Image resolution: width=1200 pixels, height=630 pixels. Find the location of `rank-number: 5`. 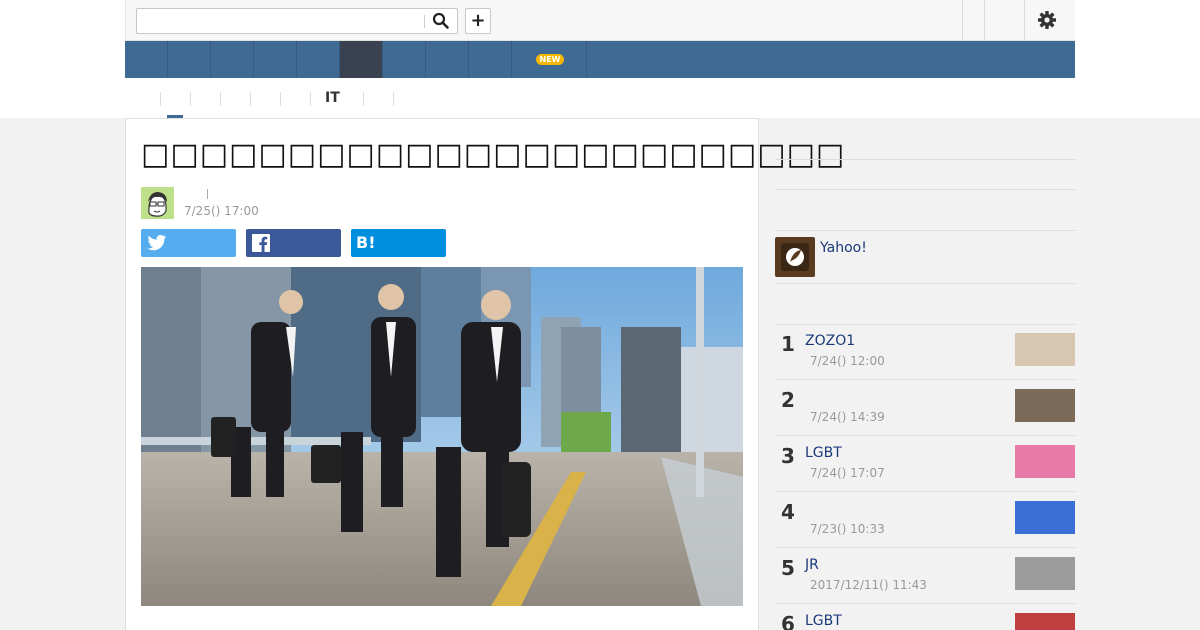

rank-number: 5 is located at coordinates (788, 568).